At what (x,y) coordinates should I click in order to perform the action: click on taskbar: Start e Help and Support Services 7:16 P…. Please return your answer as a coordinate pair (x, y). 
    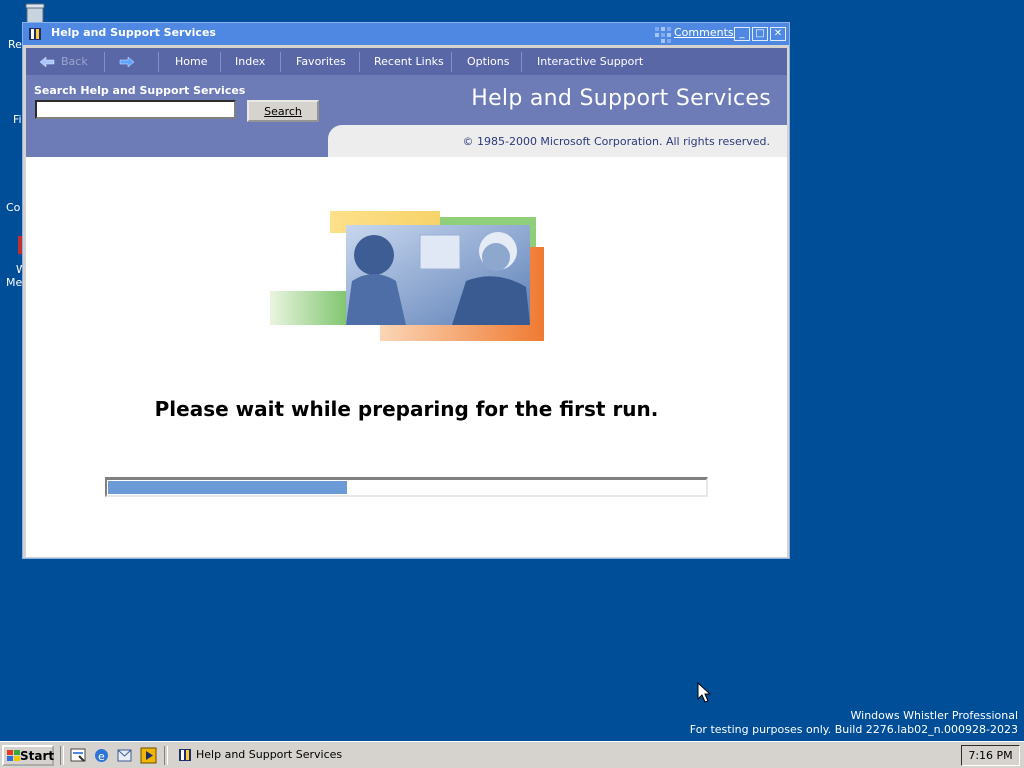
    Looking at the image, I should click on (512, 754).